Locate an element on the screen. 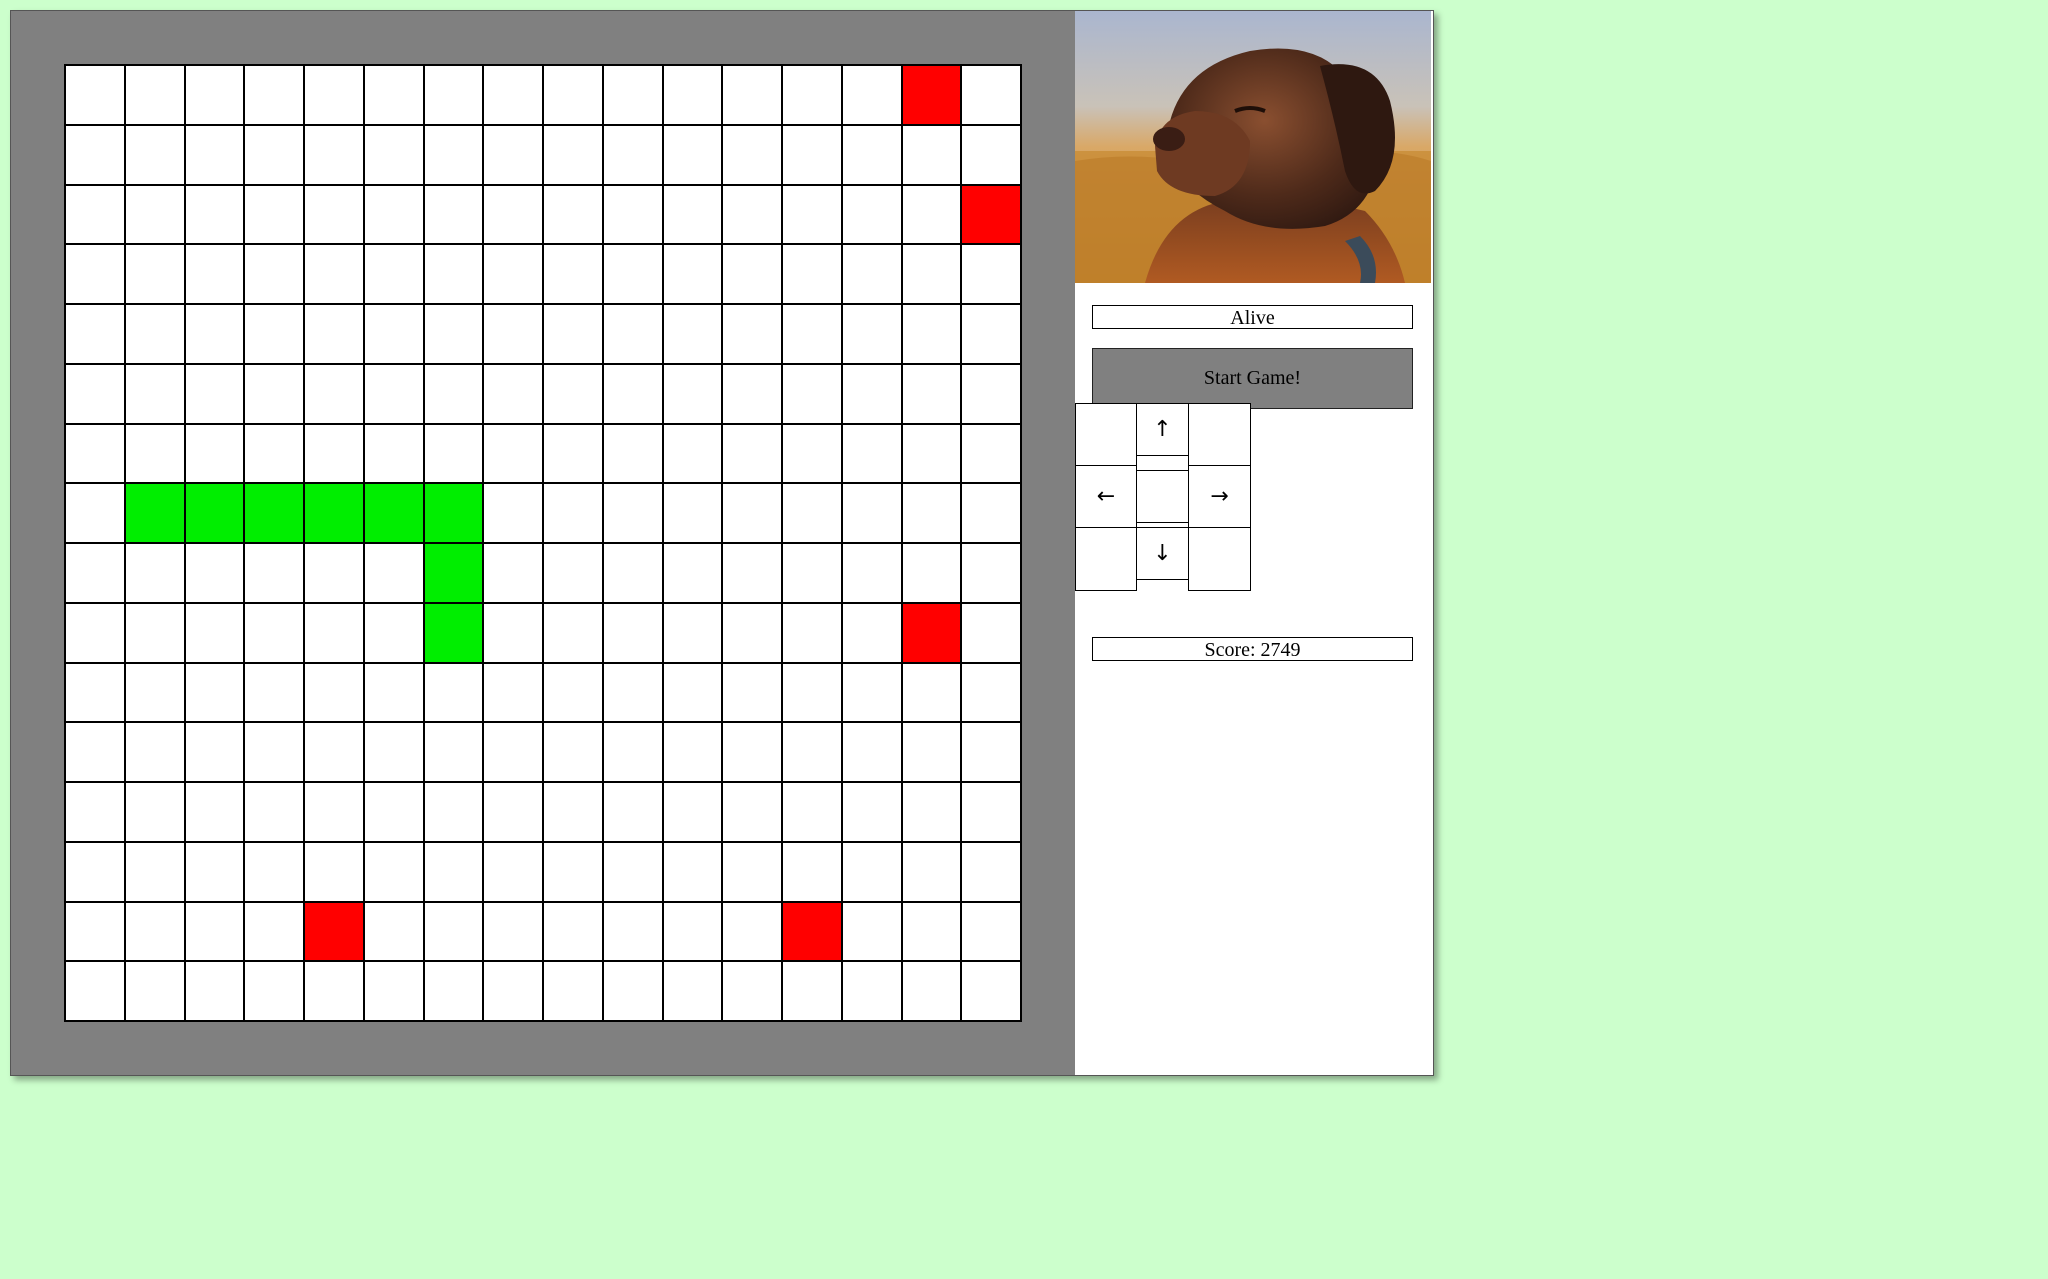  start-game-button: Start Game! is located at coordinates (1252, 378).